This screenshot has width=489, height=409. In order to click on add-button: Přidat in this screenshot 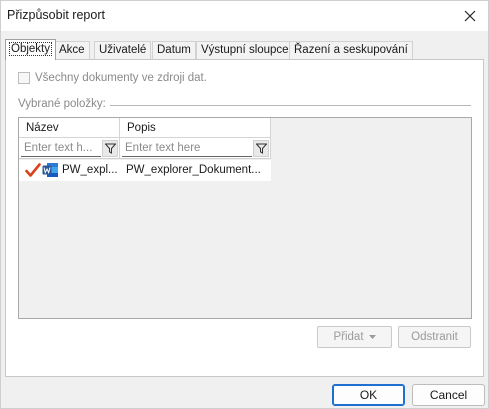, I will do `click(354, 337)`.